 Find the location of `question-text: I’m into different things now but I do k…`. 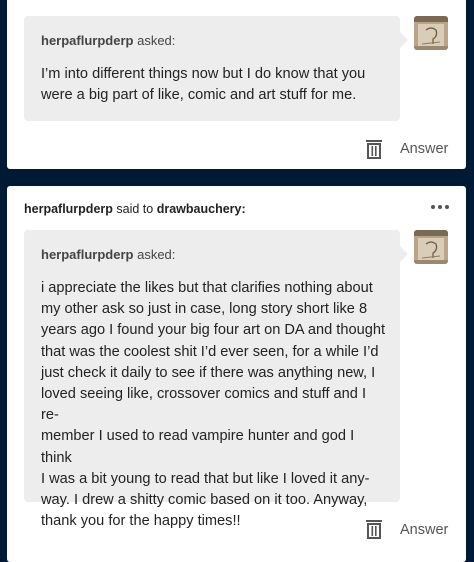

question-text: I’m into different things now but I do k… is located at coordinates (203, 85).